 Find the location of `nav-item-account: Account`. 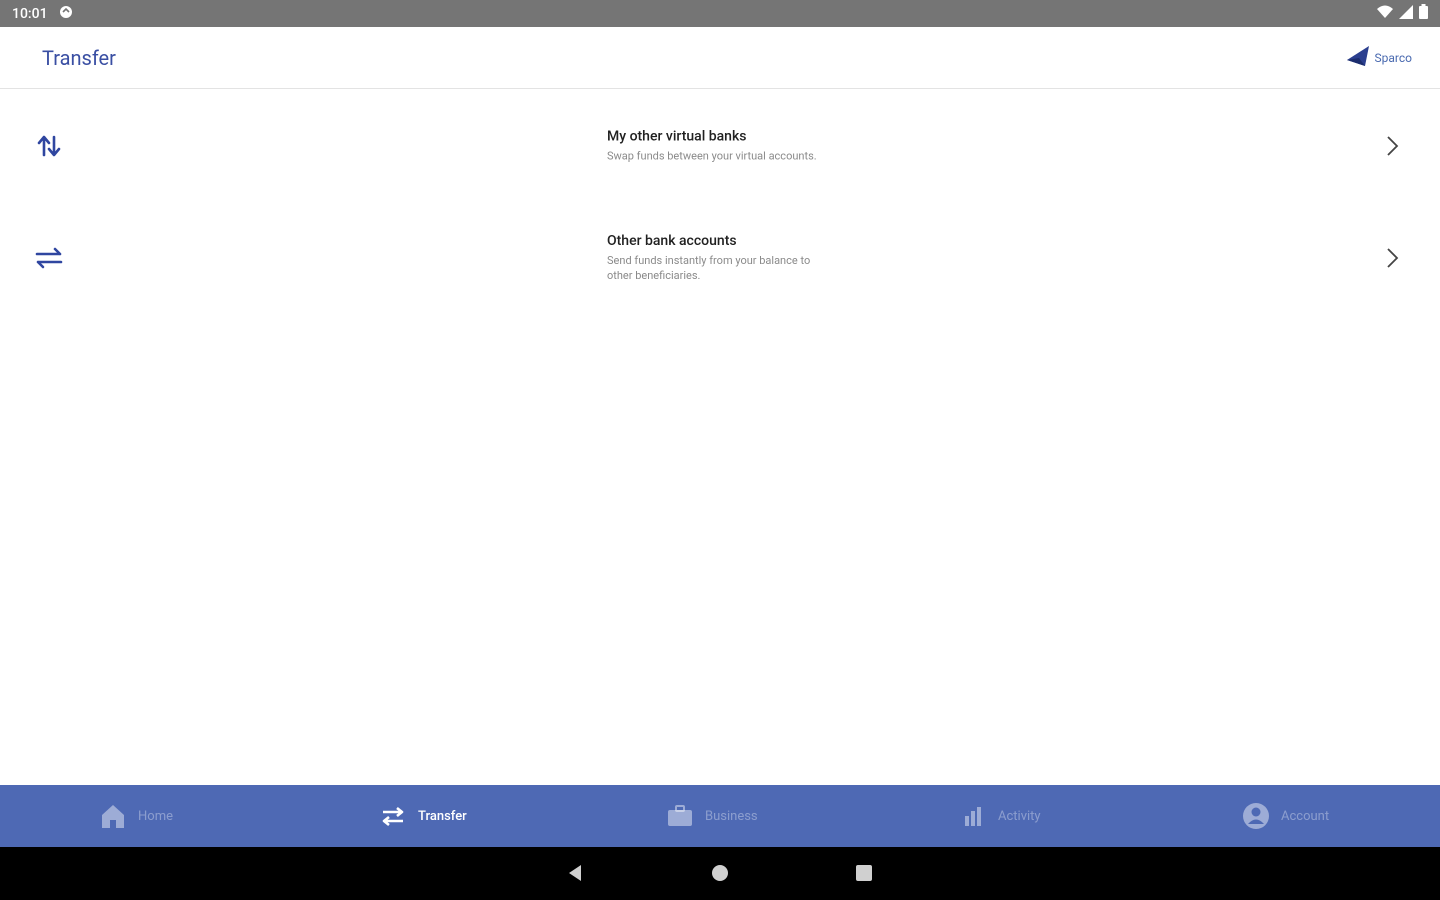

nav-item-account: Account is located at coordinates (1285, 816).